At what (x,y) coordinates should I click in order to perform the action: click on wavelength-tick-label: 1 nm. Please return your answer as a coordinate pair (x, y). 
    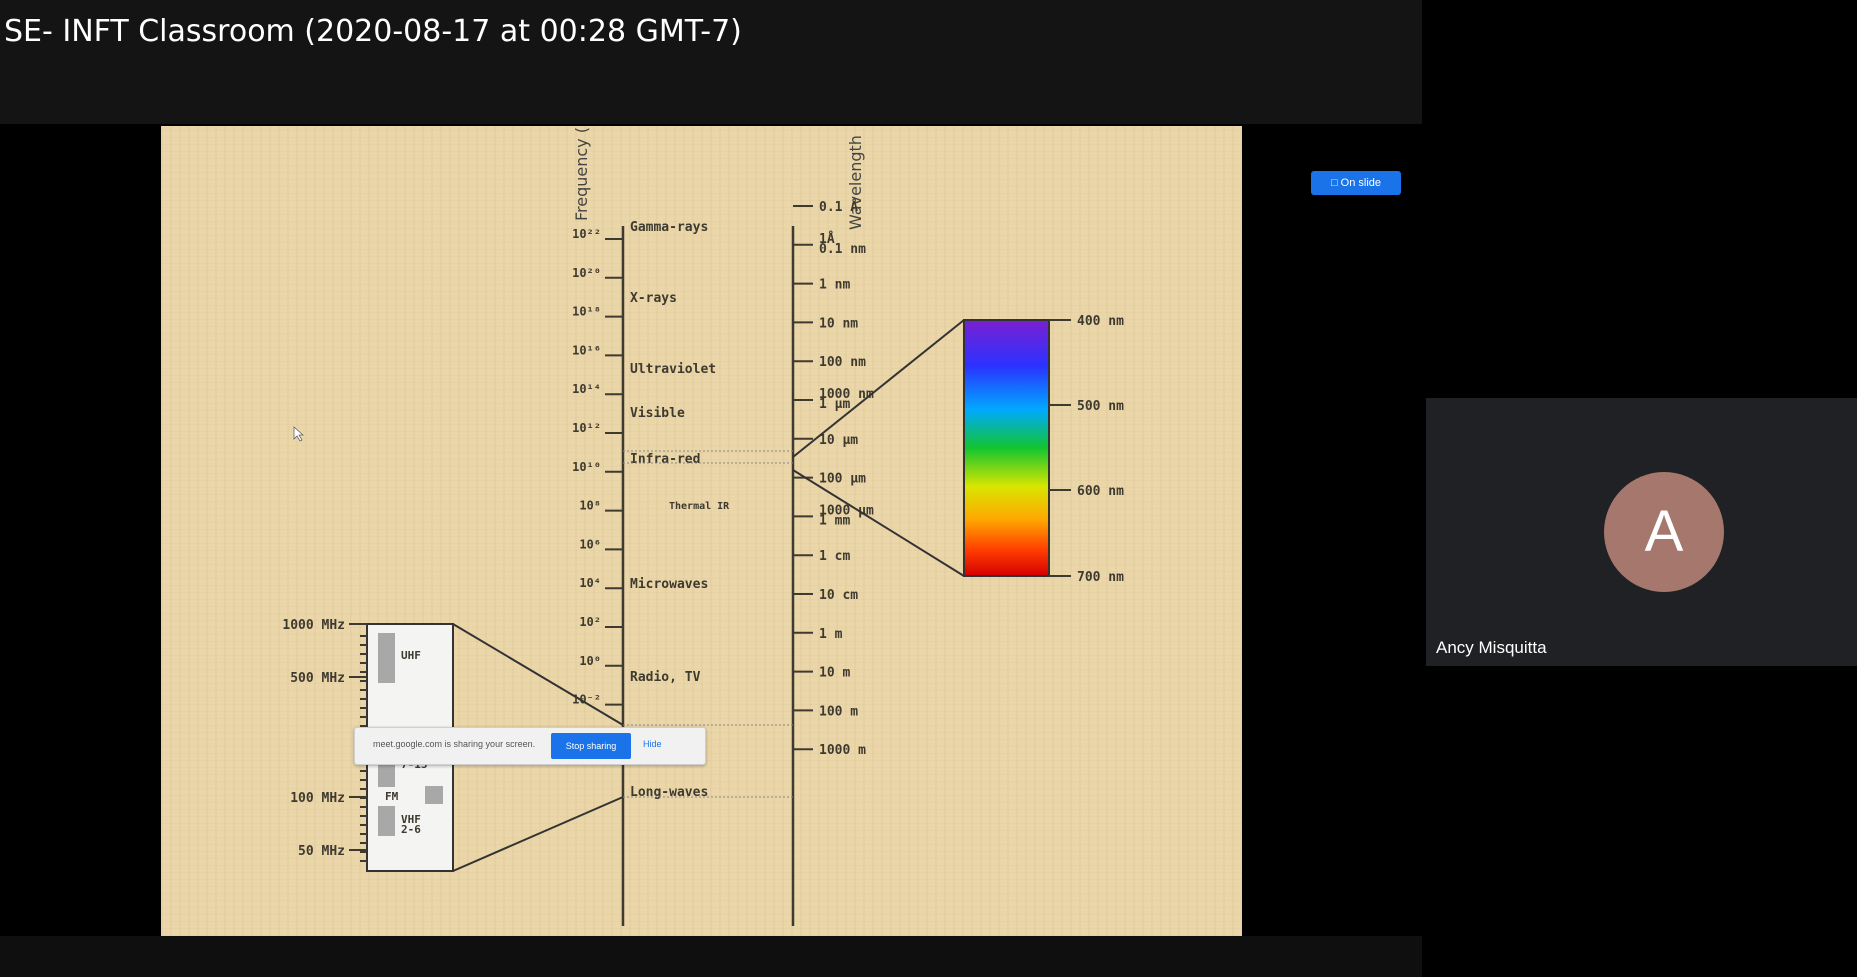
    Looking at the image, I should click on (834, 285).